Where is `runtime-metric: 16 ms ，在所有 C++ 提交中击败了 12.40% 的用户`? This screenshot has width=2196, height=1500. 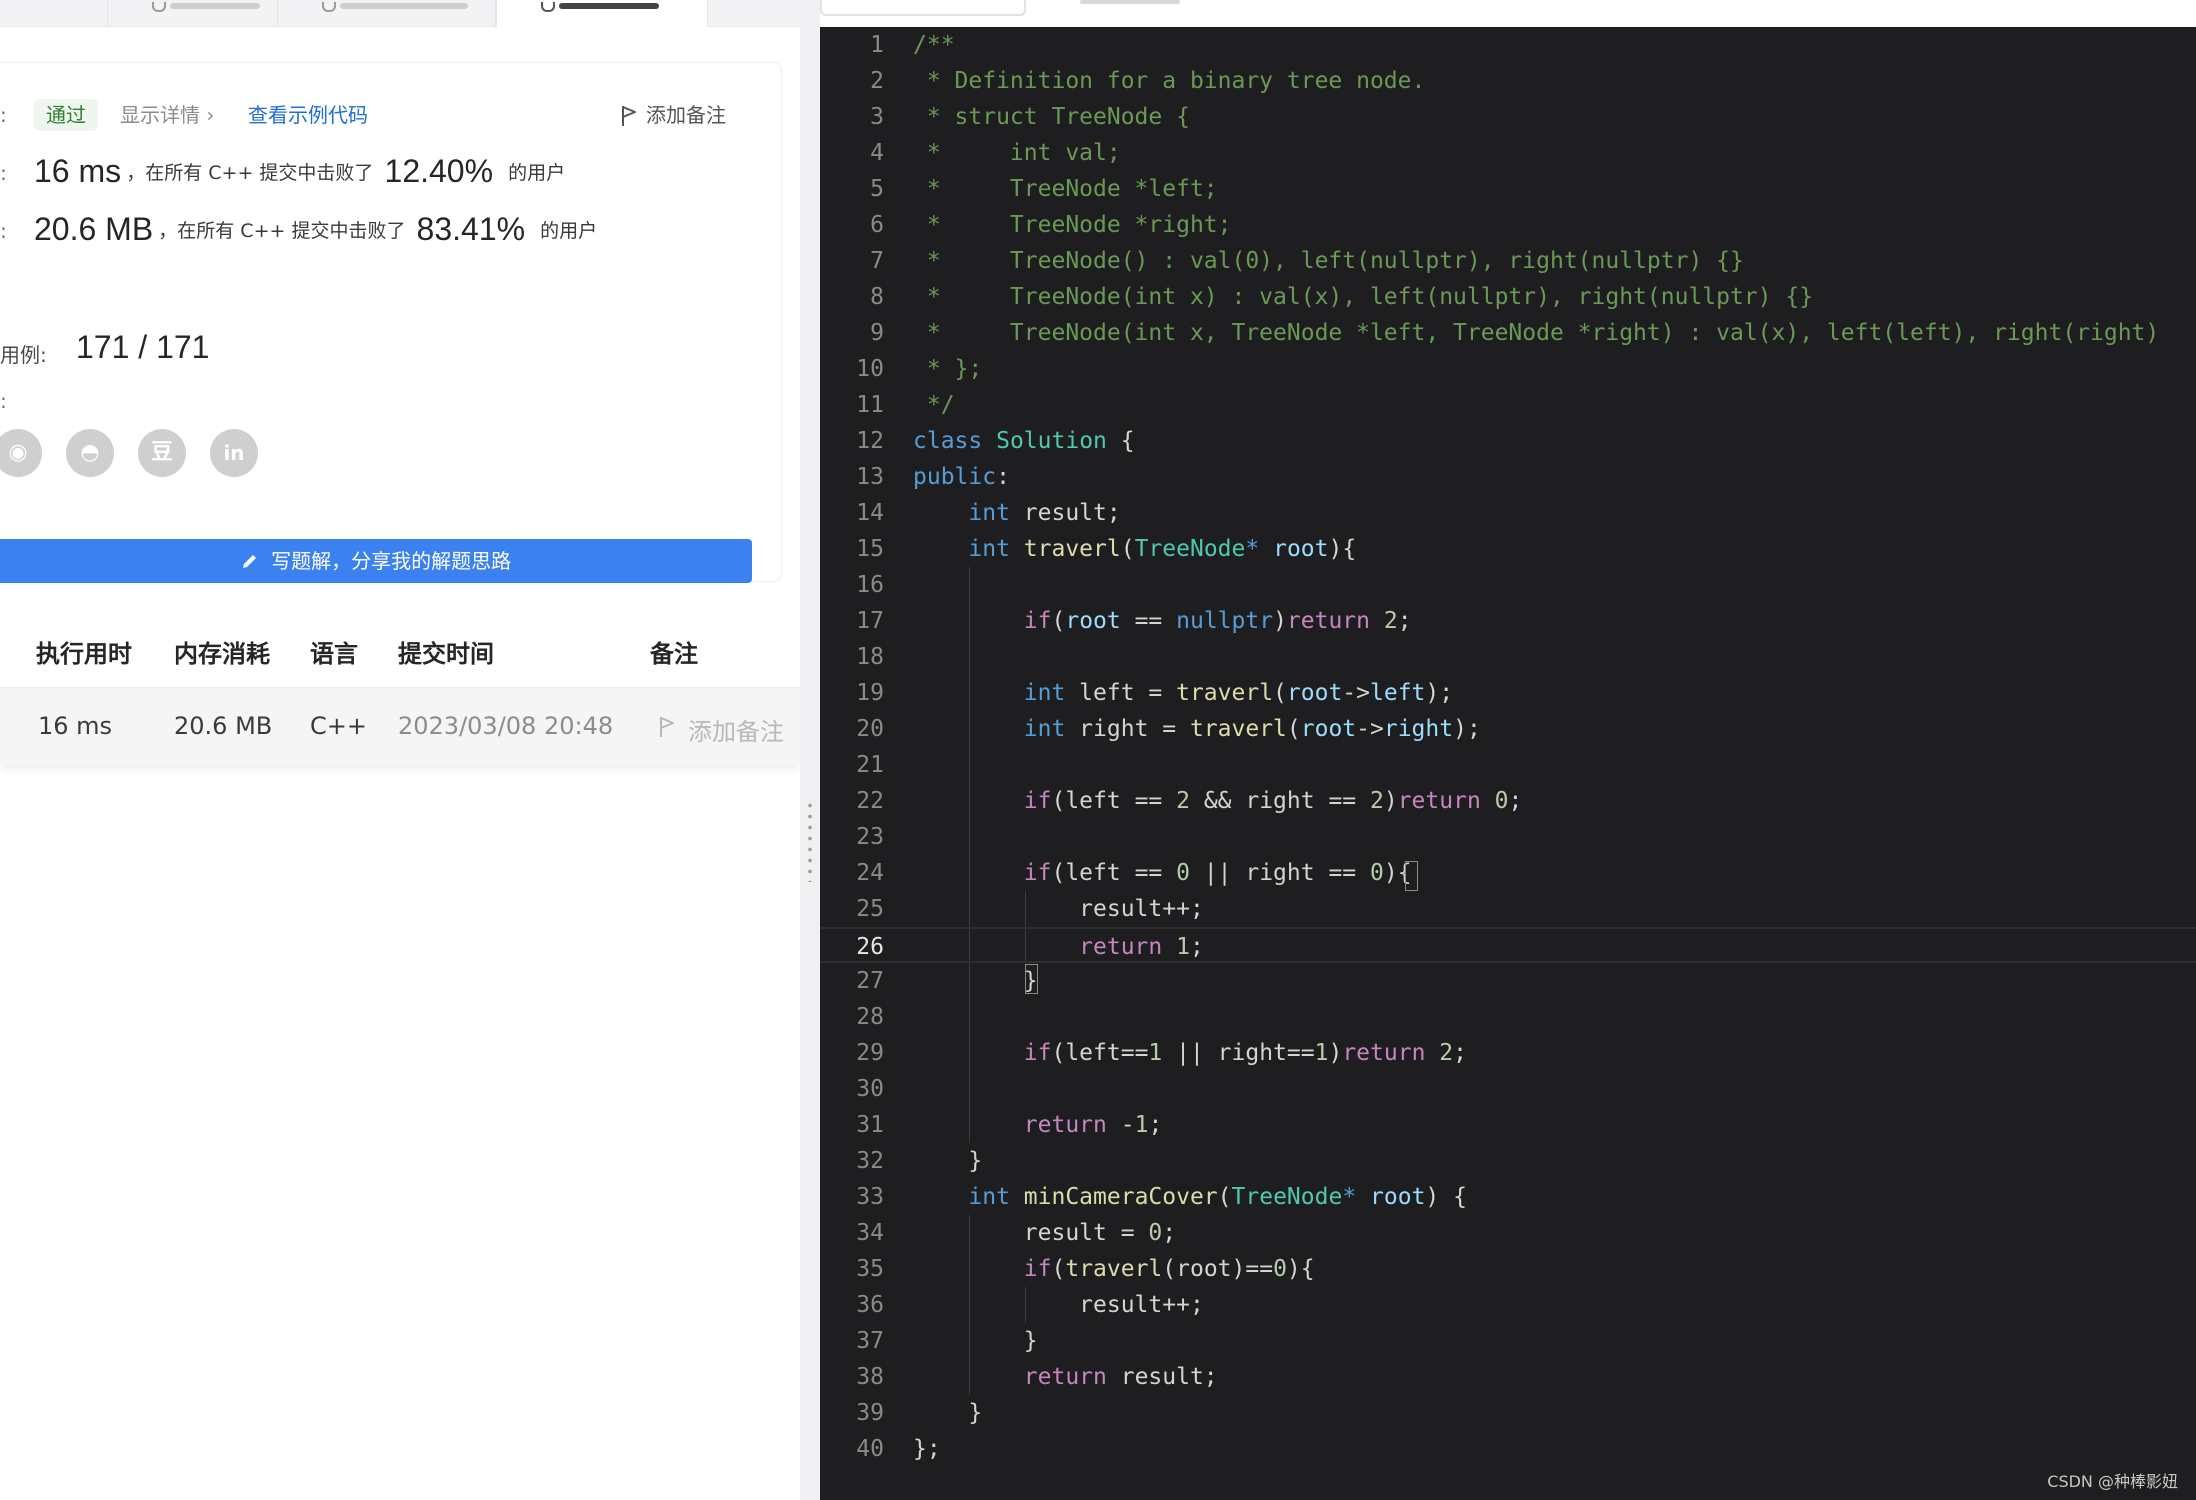 runtime-metric: 16 ms ，在所有 C++ 提交中击败了 12.40% 的用户 is located at coordinates (299, 173).